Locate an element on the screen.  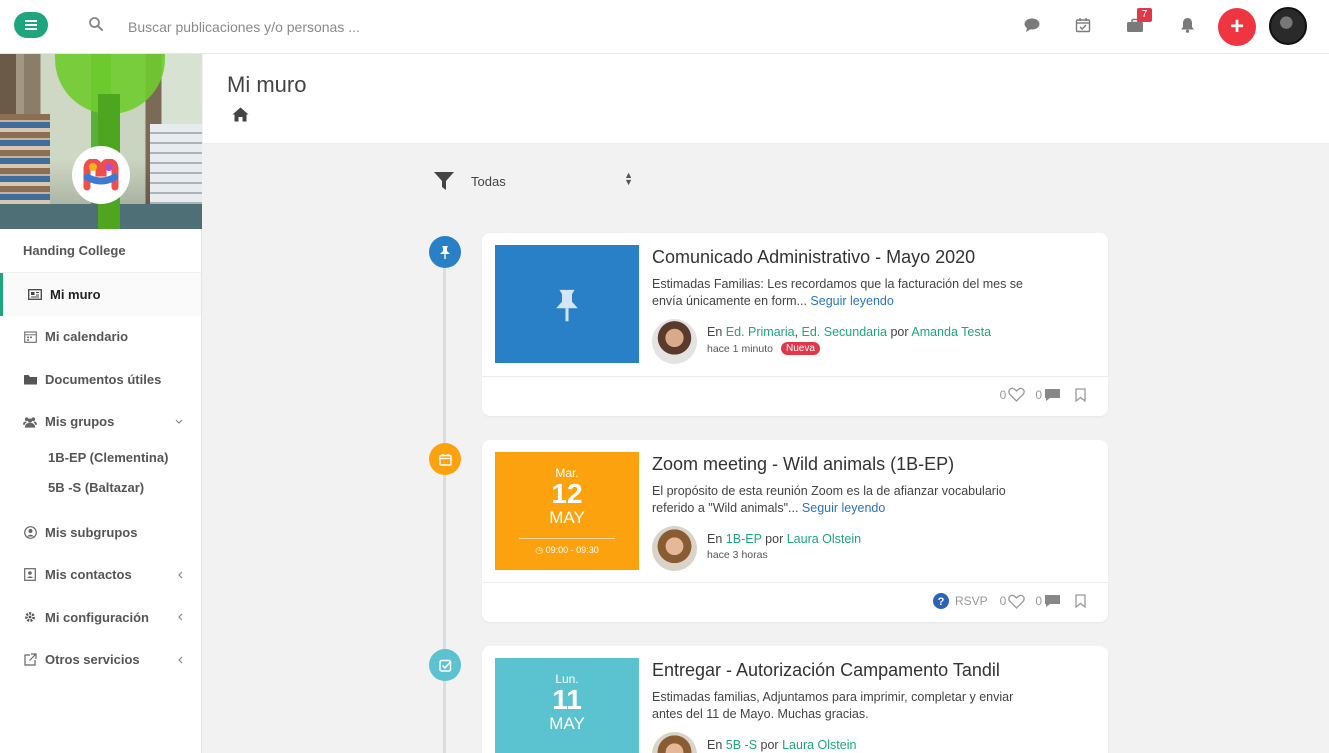
users-icon is located at coordinates (30, 422).